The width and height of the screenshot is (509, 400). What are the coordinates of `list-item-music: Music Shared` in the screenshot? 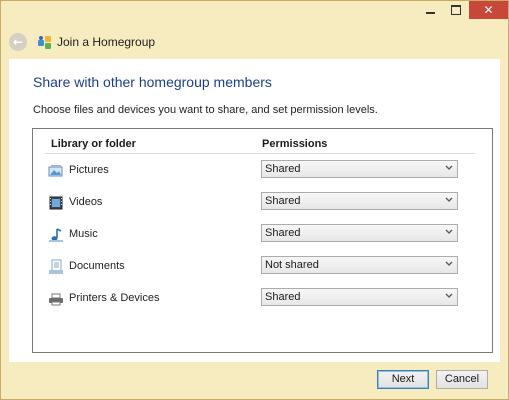 It's located at (262, 235).